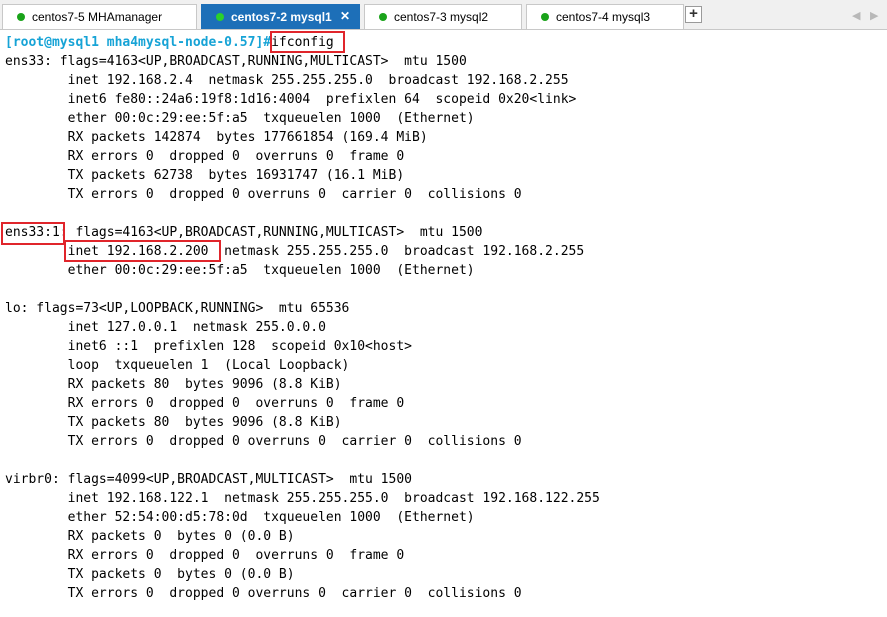  I want to click on output-line: loop txqueuelen 1 (Local Loopback), so click(177, 365).